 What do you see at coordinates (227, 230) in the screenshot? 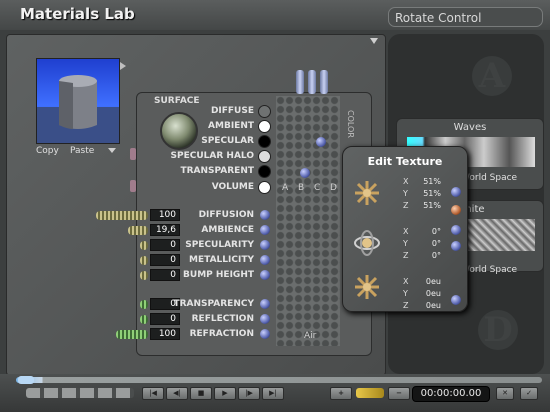
I see `ambience-label: AMBIENCE` at bounding box center [227, 230].